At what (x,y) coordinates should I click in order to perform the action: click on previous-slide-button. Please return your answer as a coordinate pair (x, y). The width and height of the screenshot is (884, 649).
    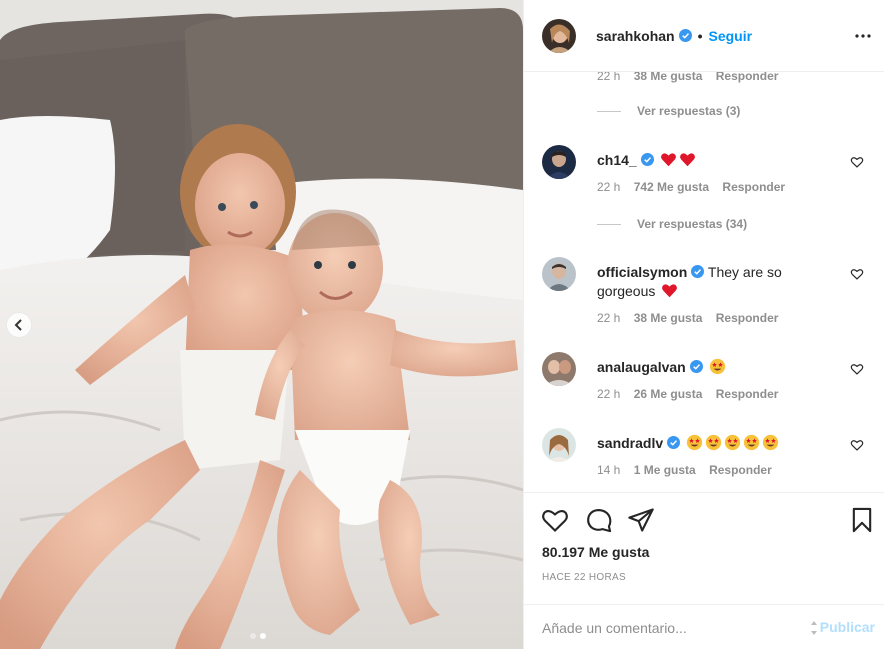
    Looking at the image, I should click on (19, 325).